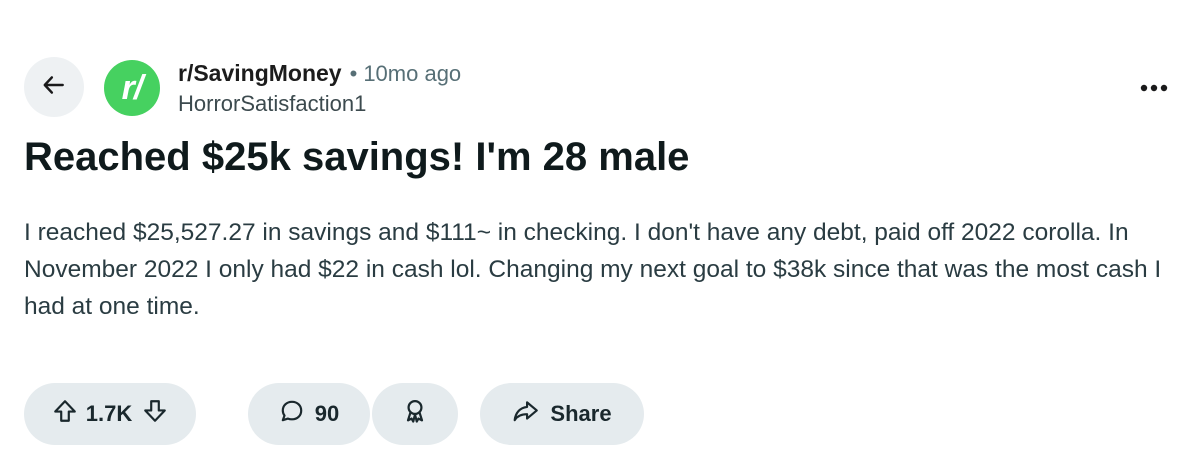  What do you see at coordinates (319, 104) in the screenshot?
I see `author-link: HorrorSatisfaction1` at bounding box center [319, 104].